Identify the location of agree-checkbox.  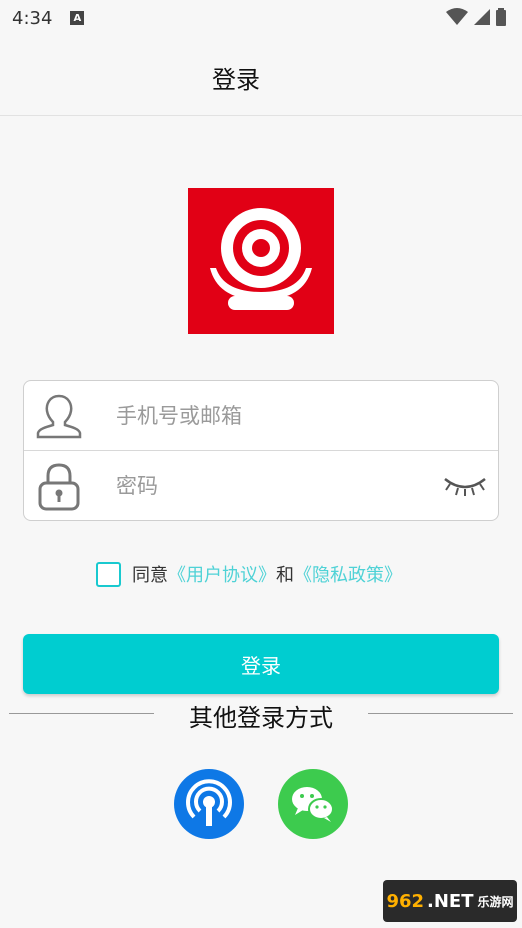
(108, 574).